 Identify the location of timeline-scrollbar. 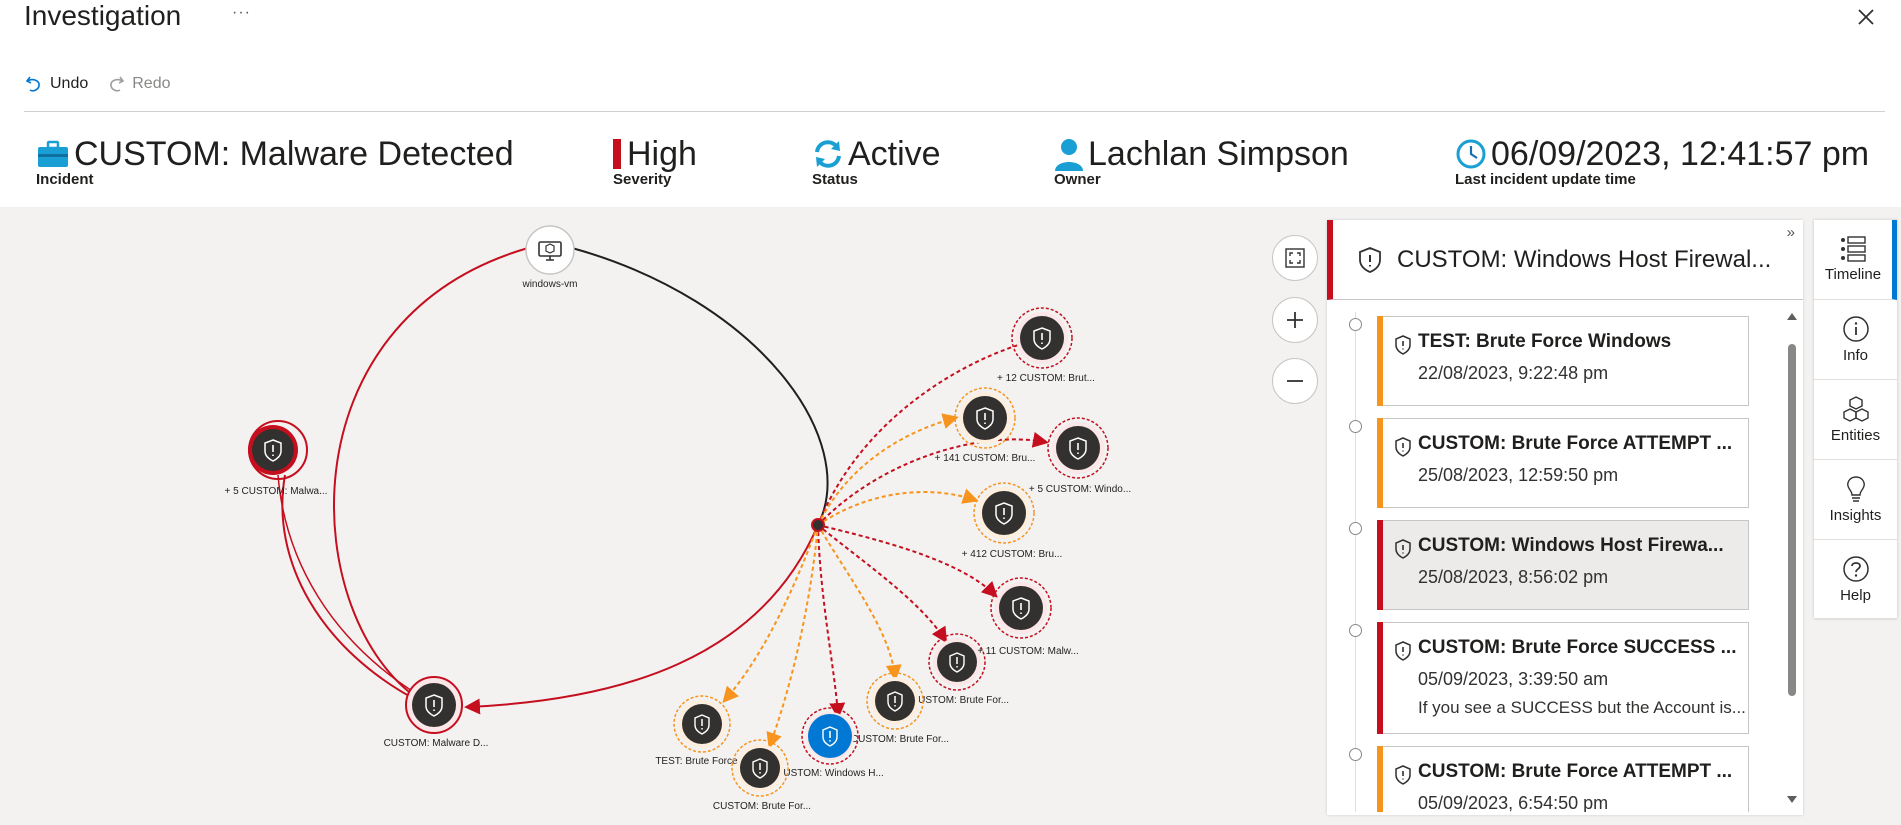
(1792, 562).